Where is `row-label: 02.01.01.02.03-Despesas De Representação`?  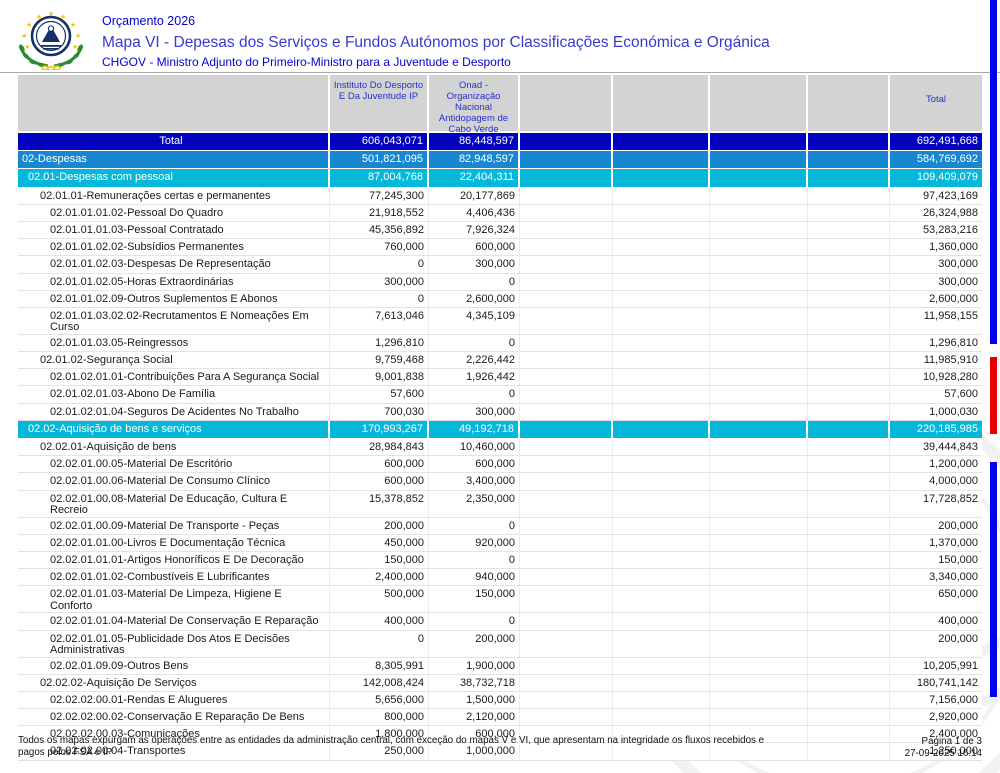 row-label: 02.01.01.02.03-Despesas De Representação is located at coordinates (174, 265).